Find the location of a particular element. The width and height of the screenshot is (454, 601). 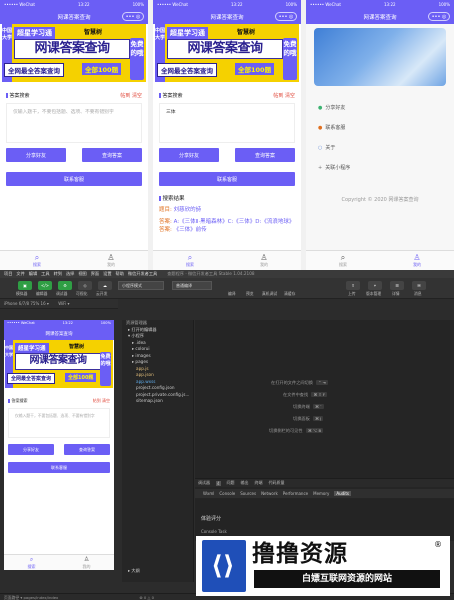

console-task-tabs: Console Task is located at coordinates (214, 531).